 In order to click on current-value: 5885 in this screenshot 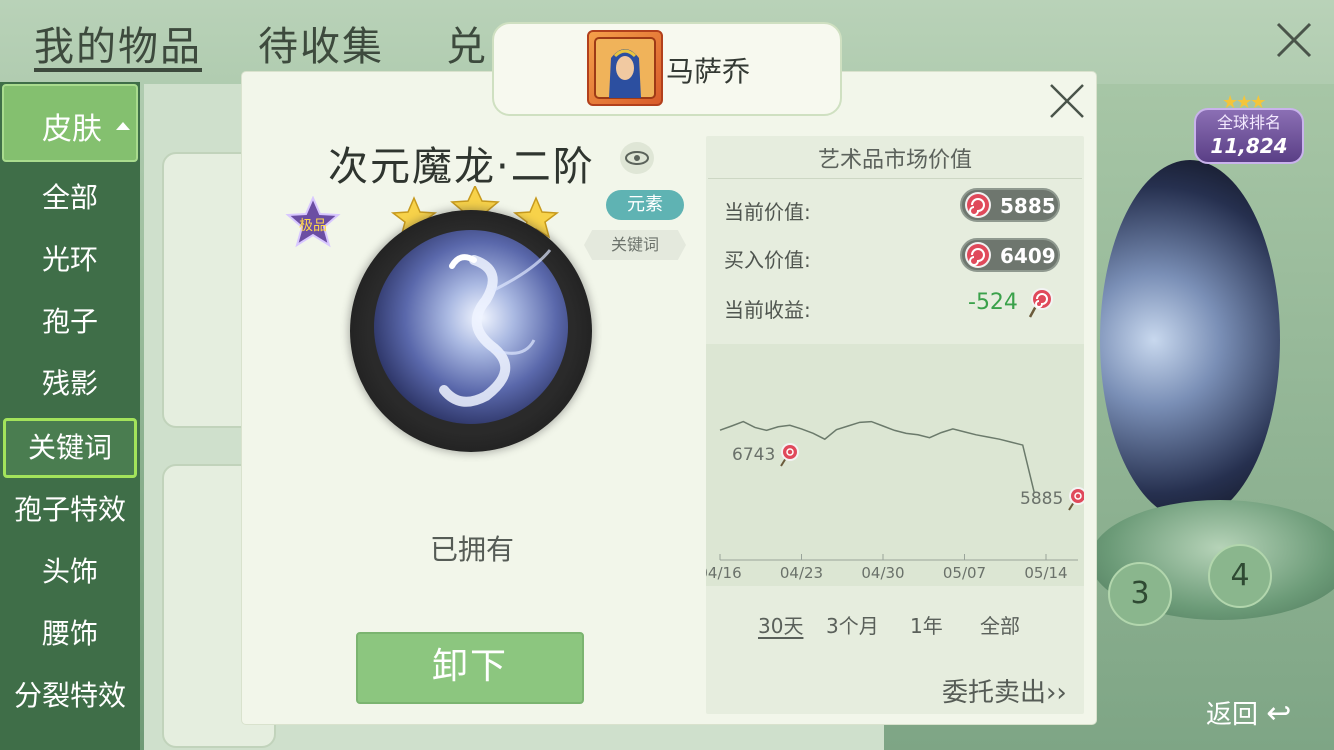, I will do `click(1028, 206)`.